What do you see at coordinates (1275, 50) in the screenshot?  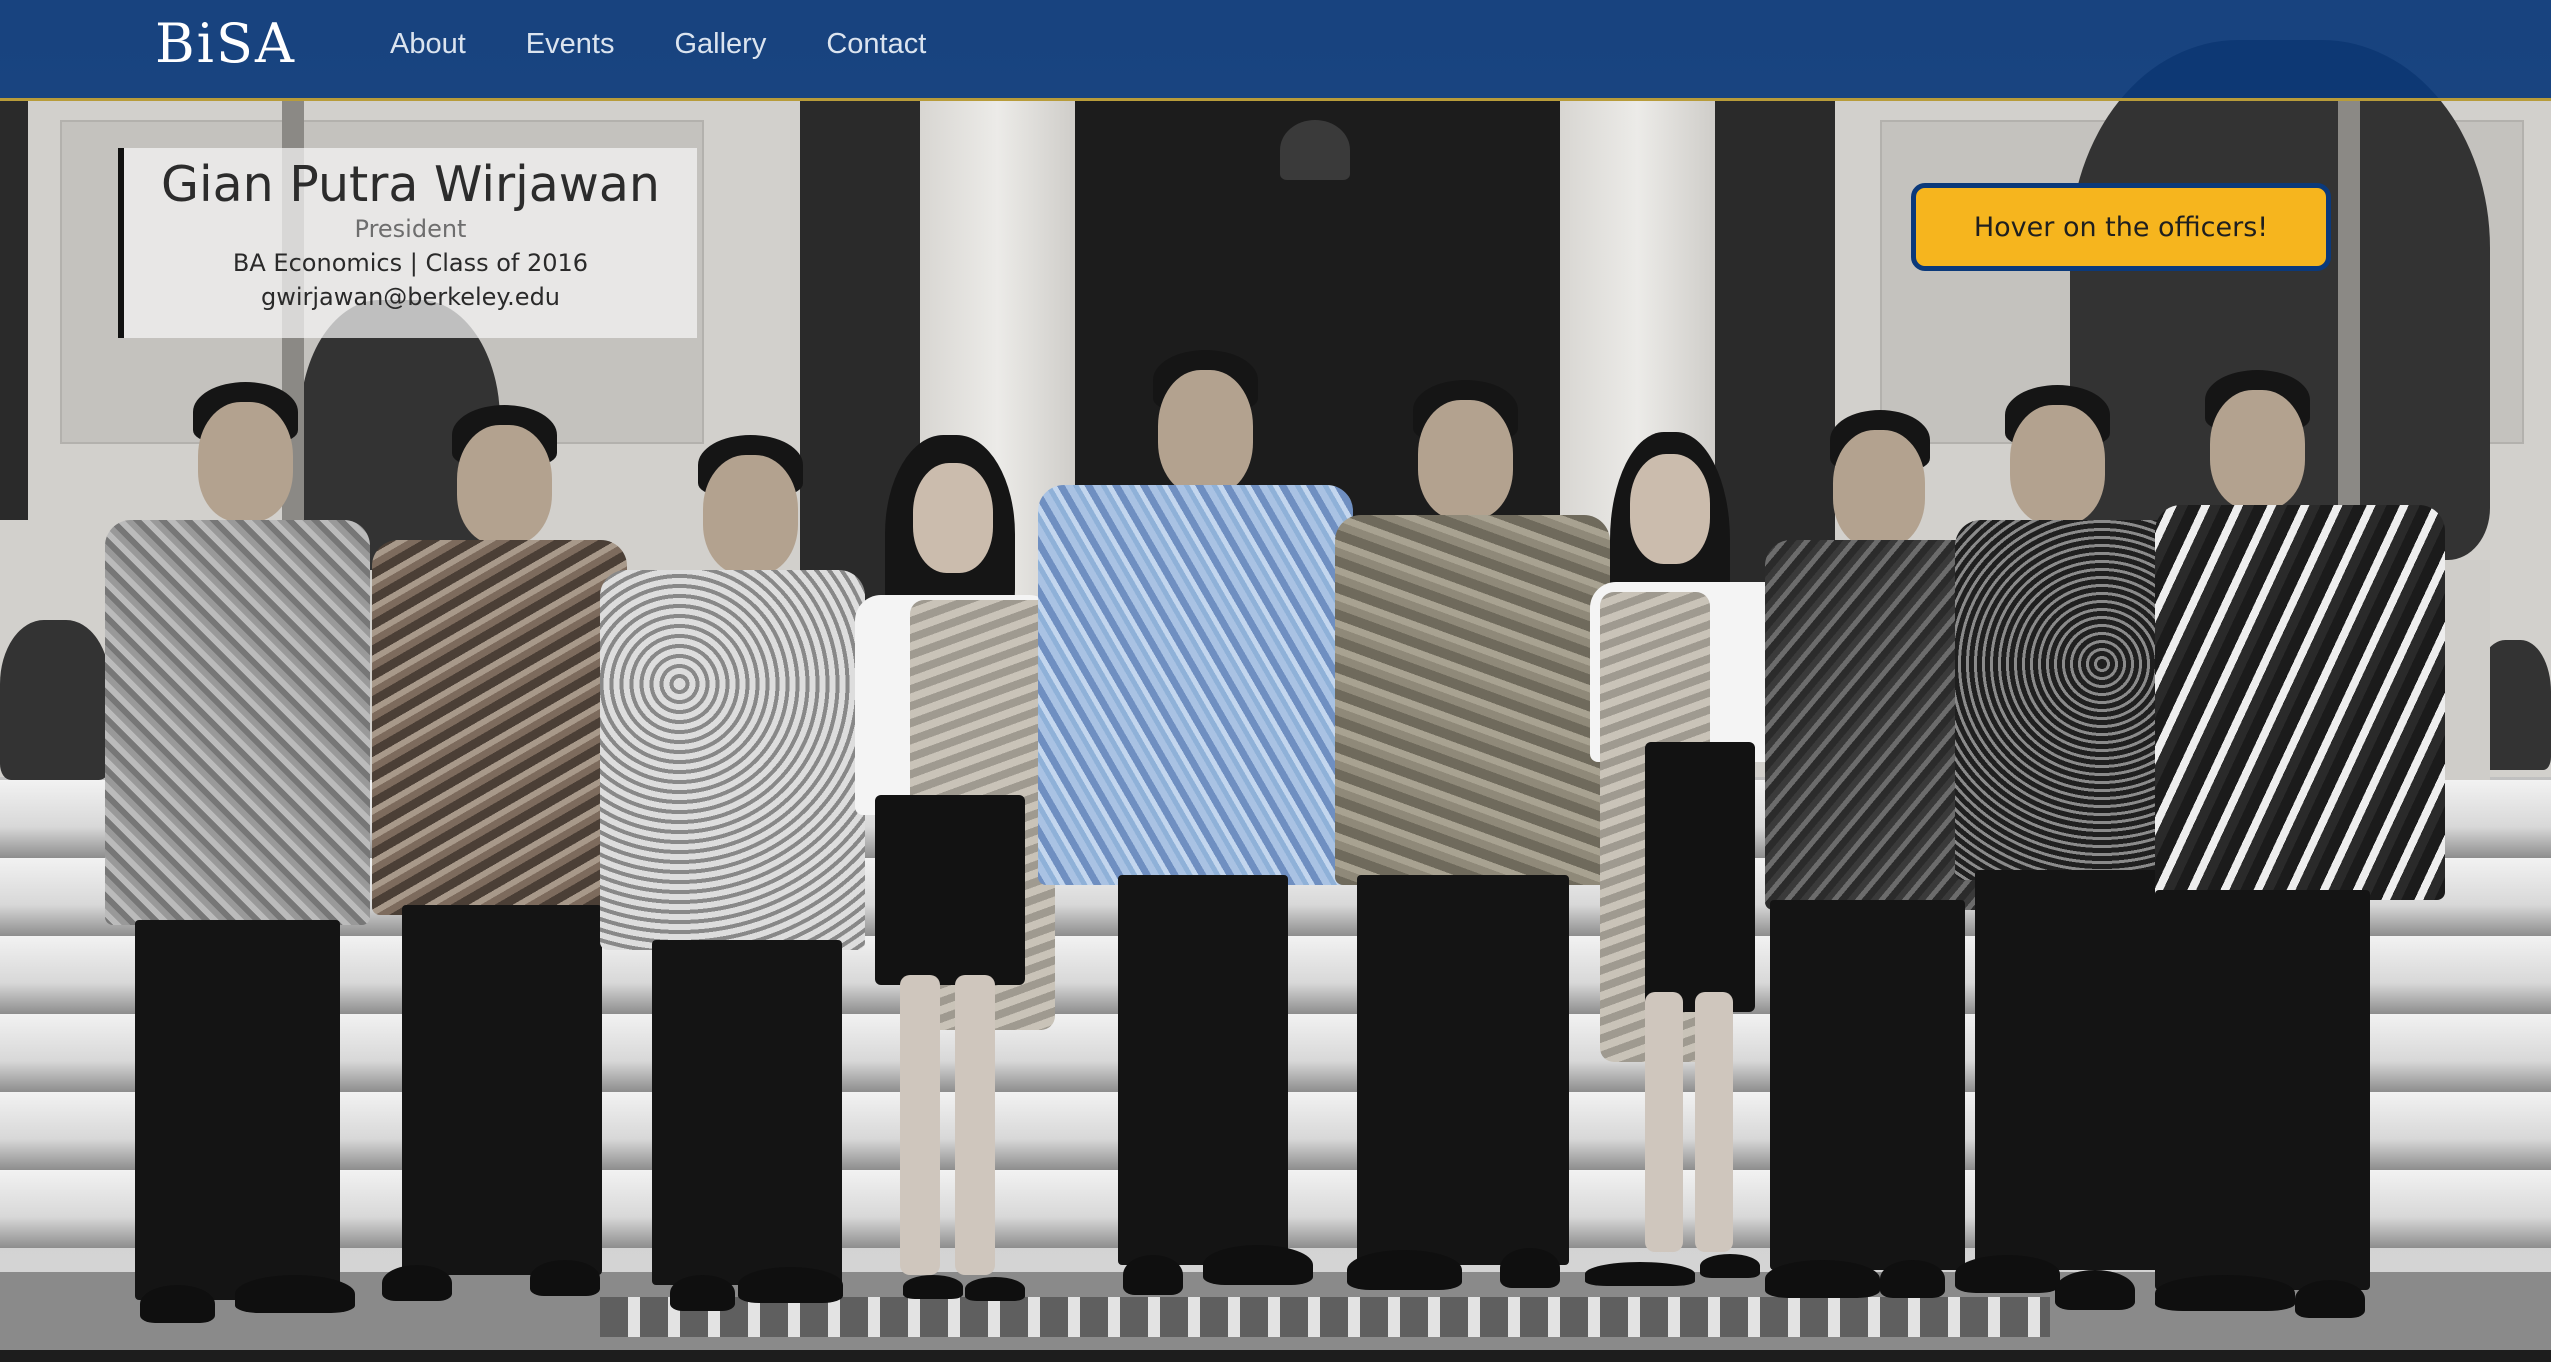 I see `top-navbar: BiSA About Events Gallery Contact` at bounding box center [1275, 50].